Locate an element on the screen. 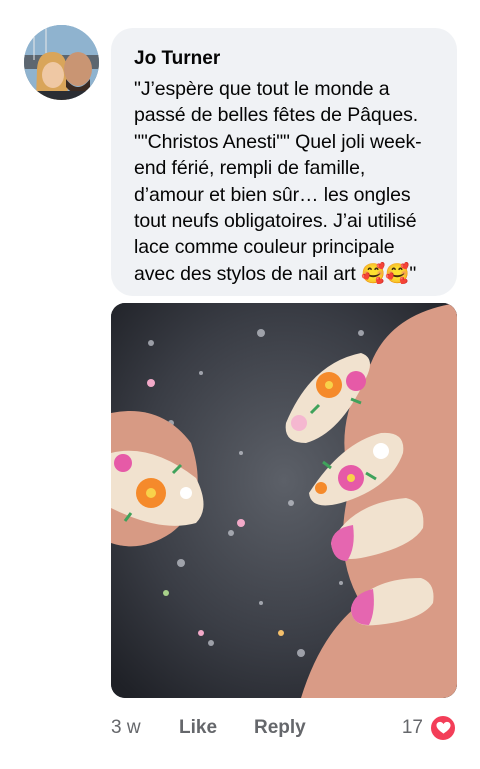 The height and width of the screenshot is (769, 480). reaction-summary: 17 is located at coordinates (429, 728).